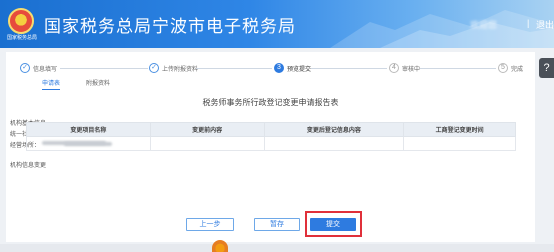 This screenshot has width=554, height=252. I want to click on step-fill-info: ✓ 信息填写, so click(38, 68).